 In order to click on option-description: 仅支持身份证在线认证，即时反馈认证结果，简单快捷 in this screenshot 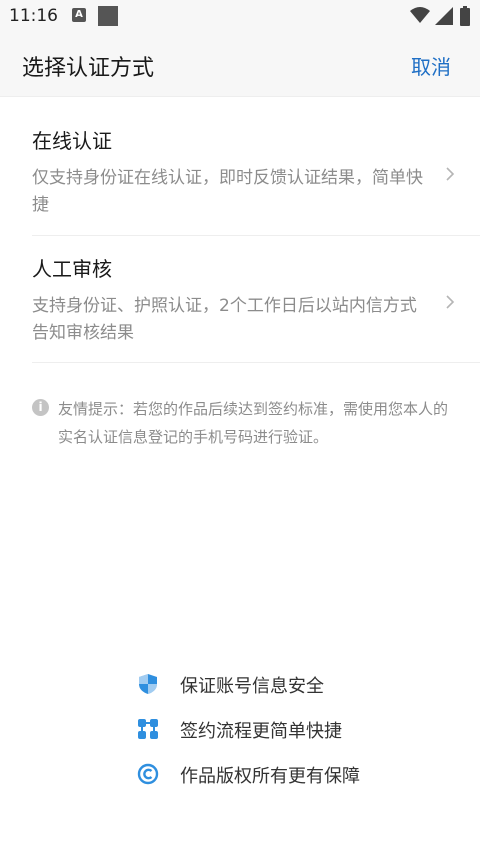, I will do `click(227, 191)`.